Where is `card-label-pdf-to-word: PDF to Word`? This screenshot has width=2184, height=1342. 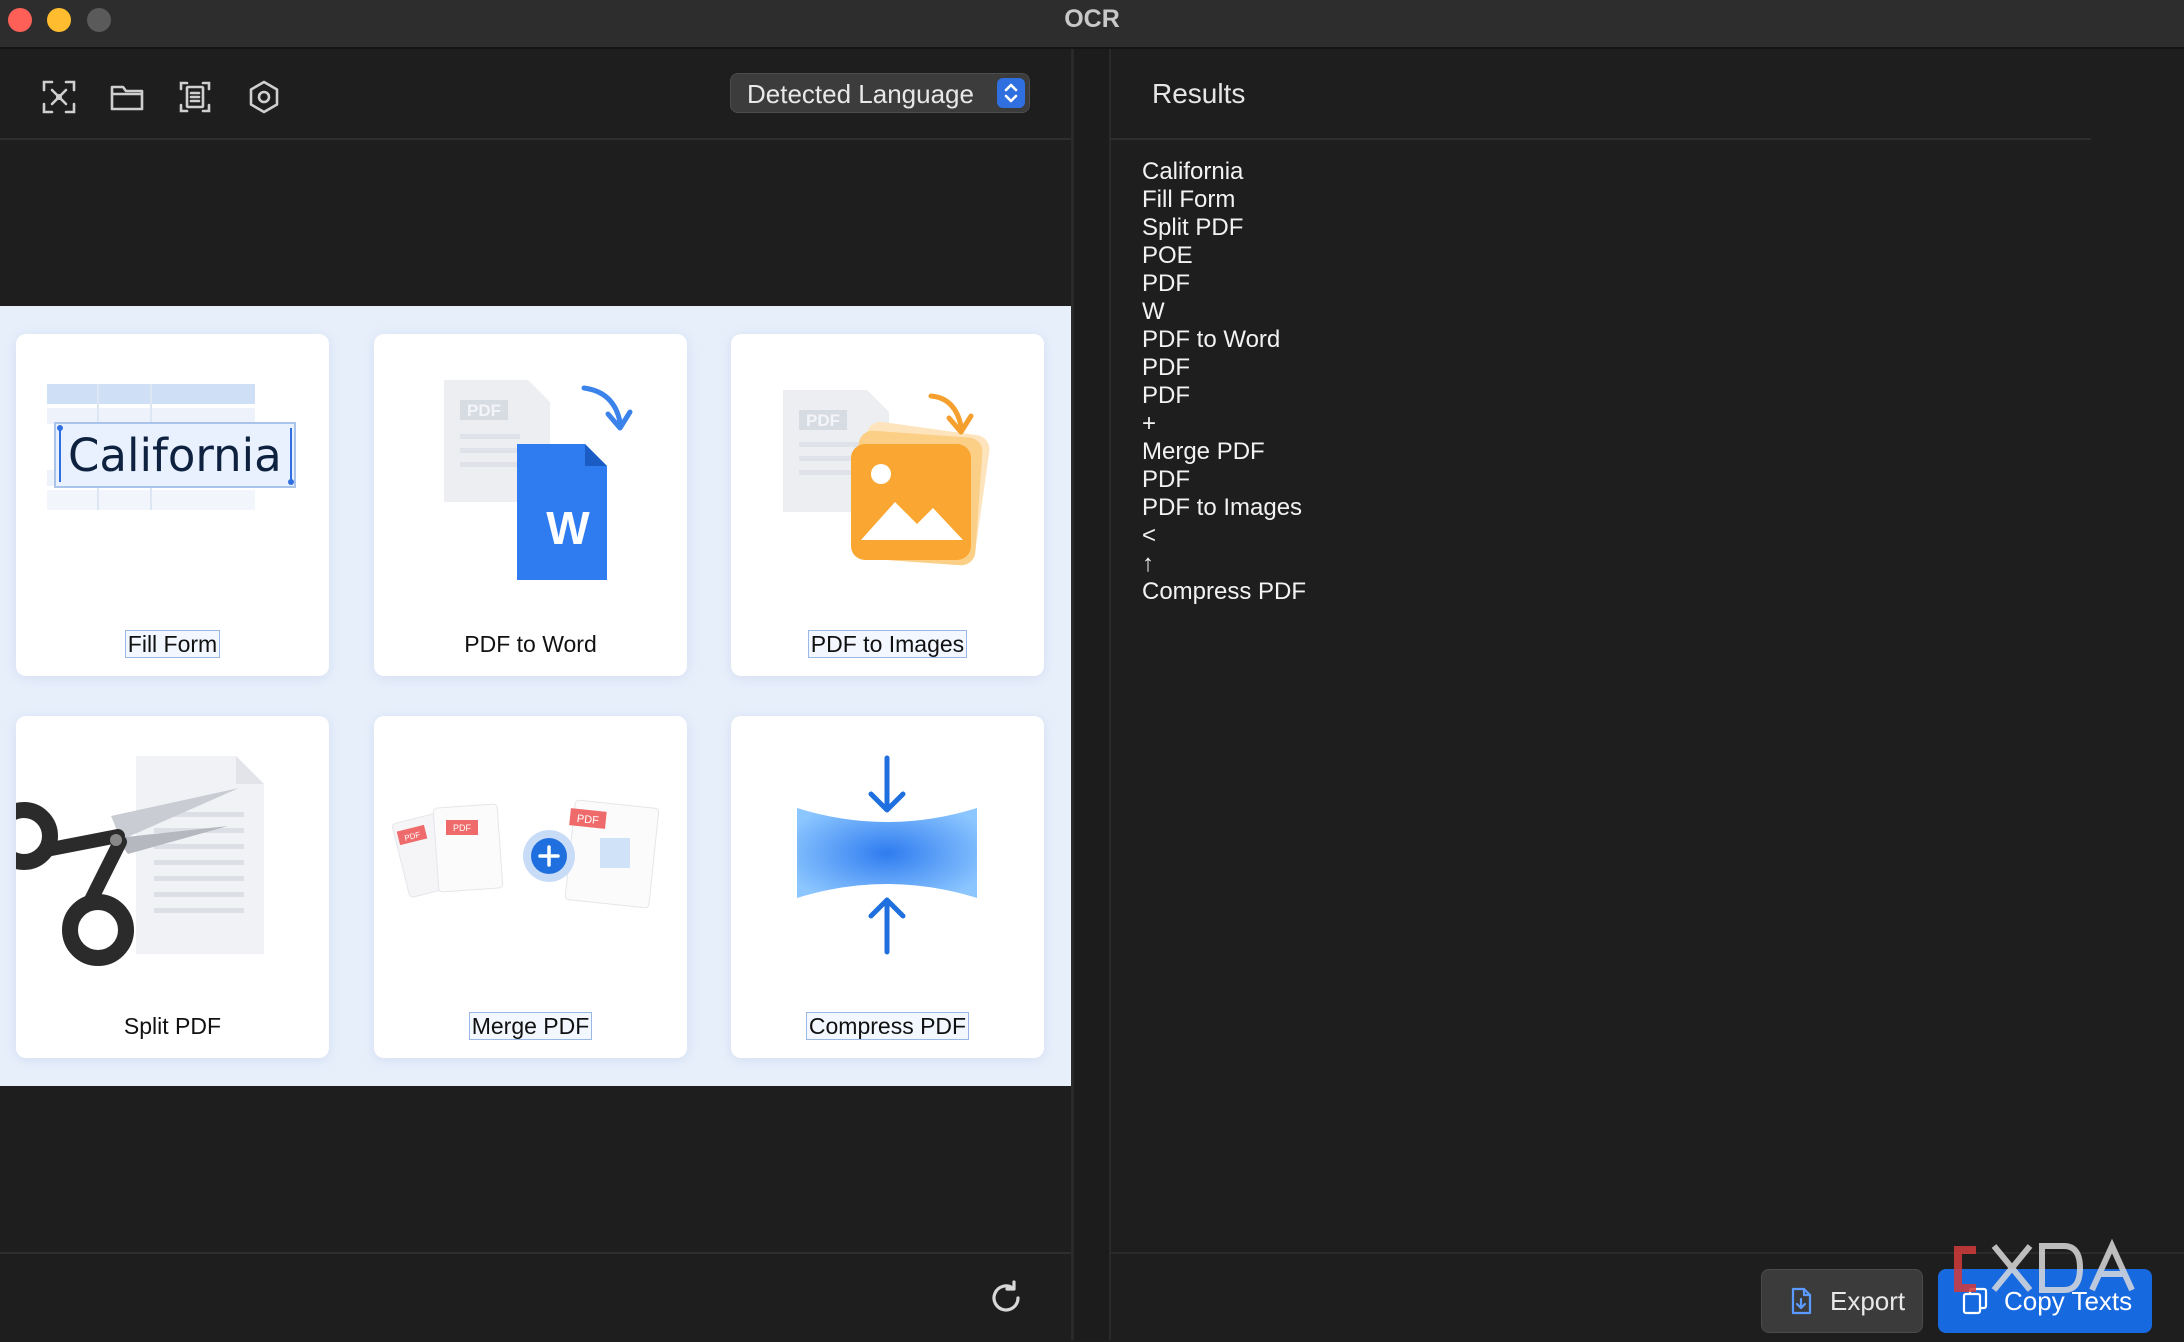 card-label-pdf-to-word: PDF to Word is located at coordinates (530, 644).